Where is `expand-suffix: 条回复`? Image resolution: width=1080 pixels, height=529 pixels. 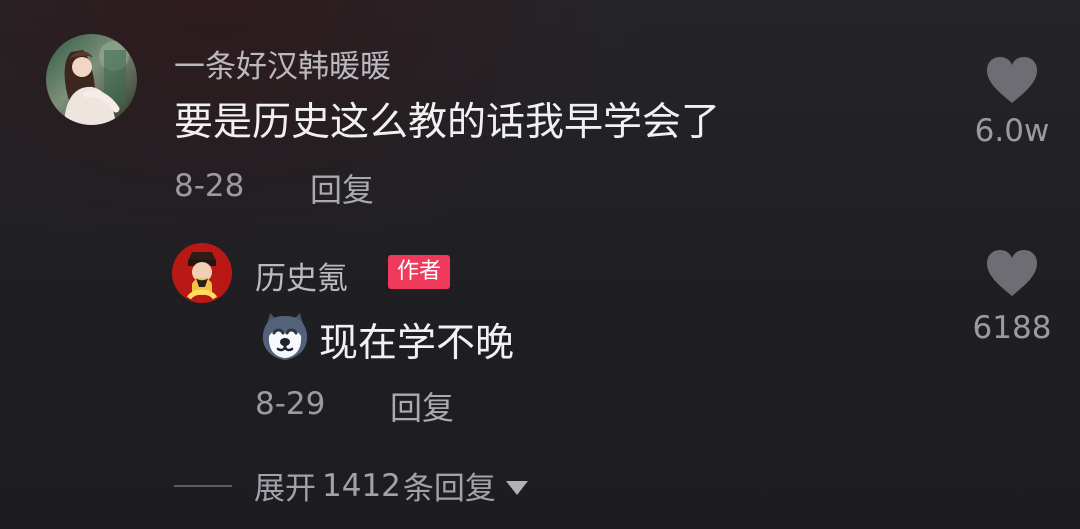 expand-suffix: 条回复 is located at coordinates (449, 489).